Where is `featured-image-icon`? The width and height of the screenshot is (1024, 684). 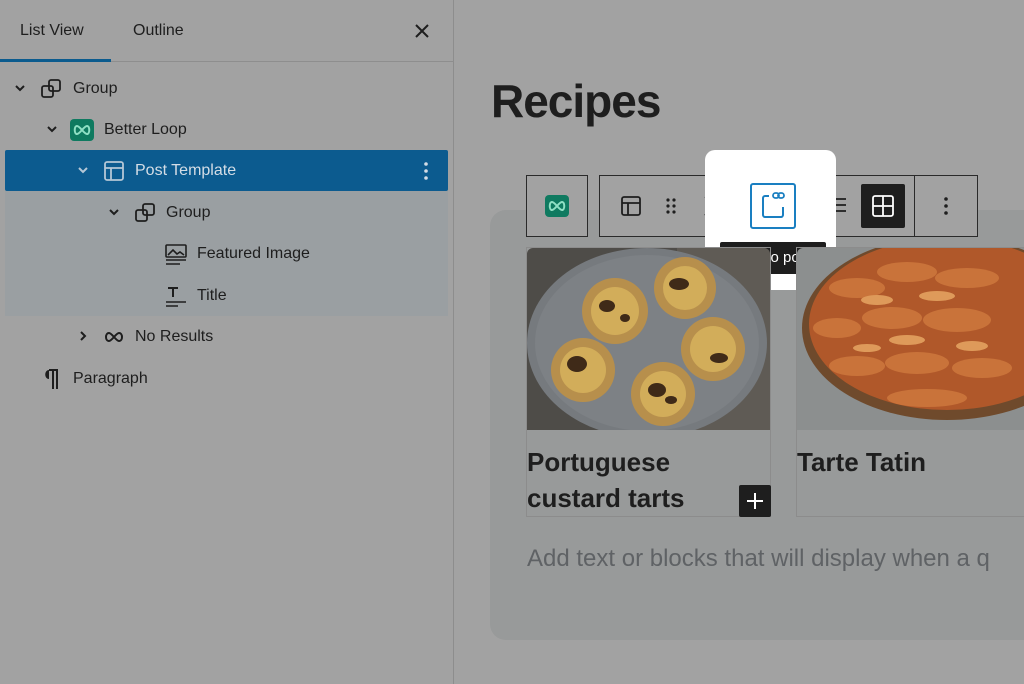 featured-image-icon is located at coordinates (176, 254).